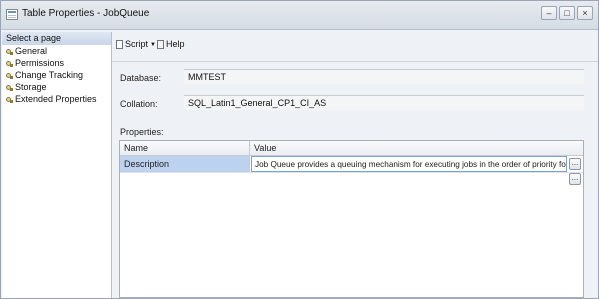 This screenshot has height=299, width=599. What do you see at coordinates (142, 132) in the screenshot?
I see `properties-label: Properties:` at bounding box center [142, 132].